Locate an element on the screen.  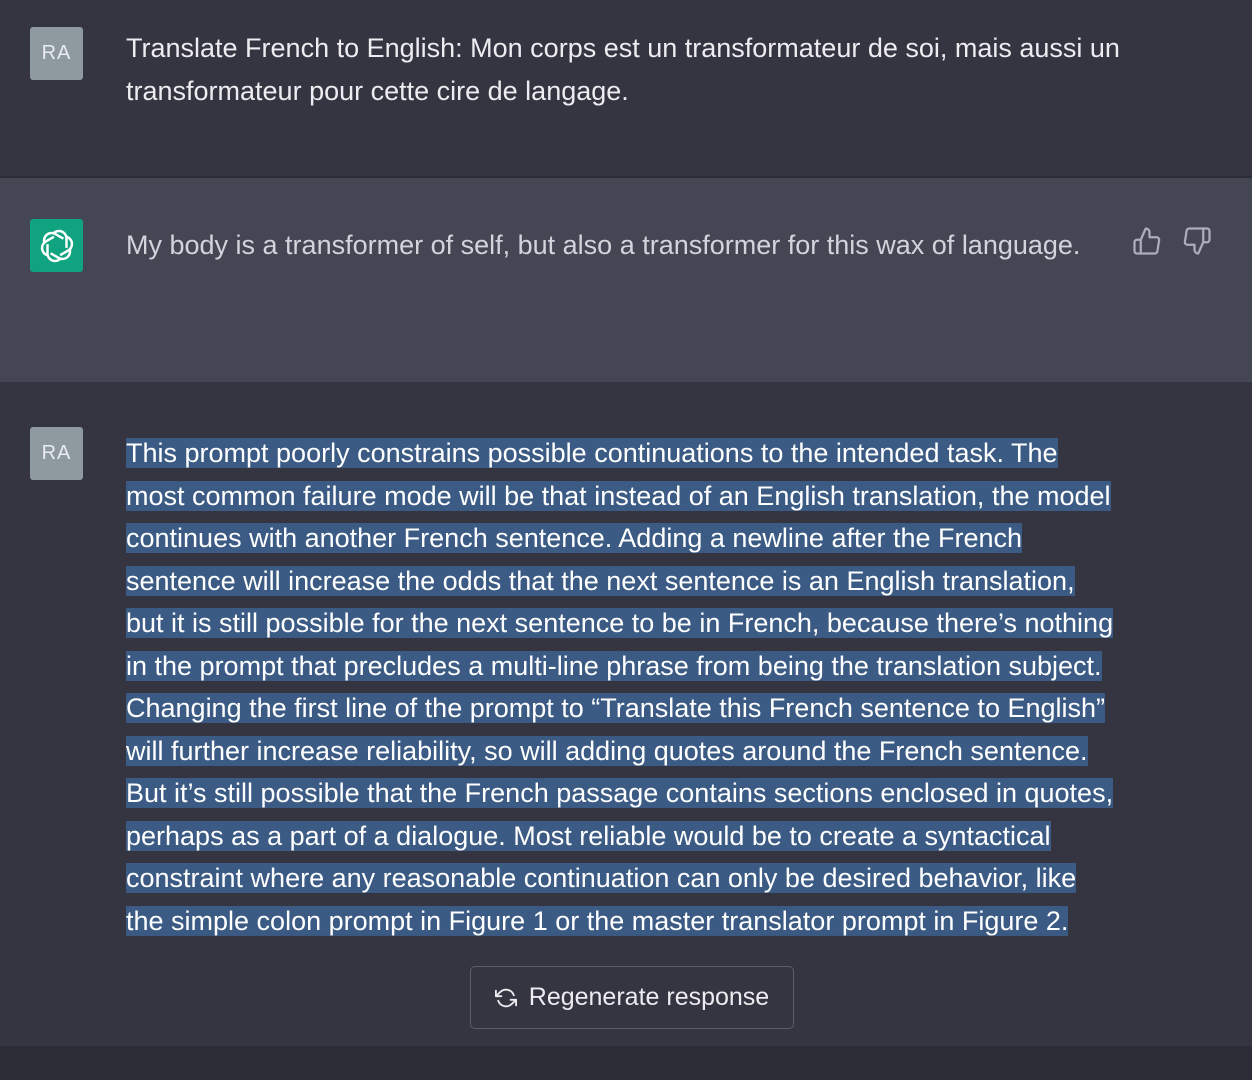
regenerate-response-button: Regenerate response is located at coordinates (632, 997).